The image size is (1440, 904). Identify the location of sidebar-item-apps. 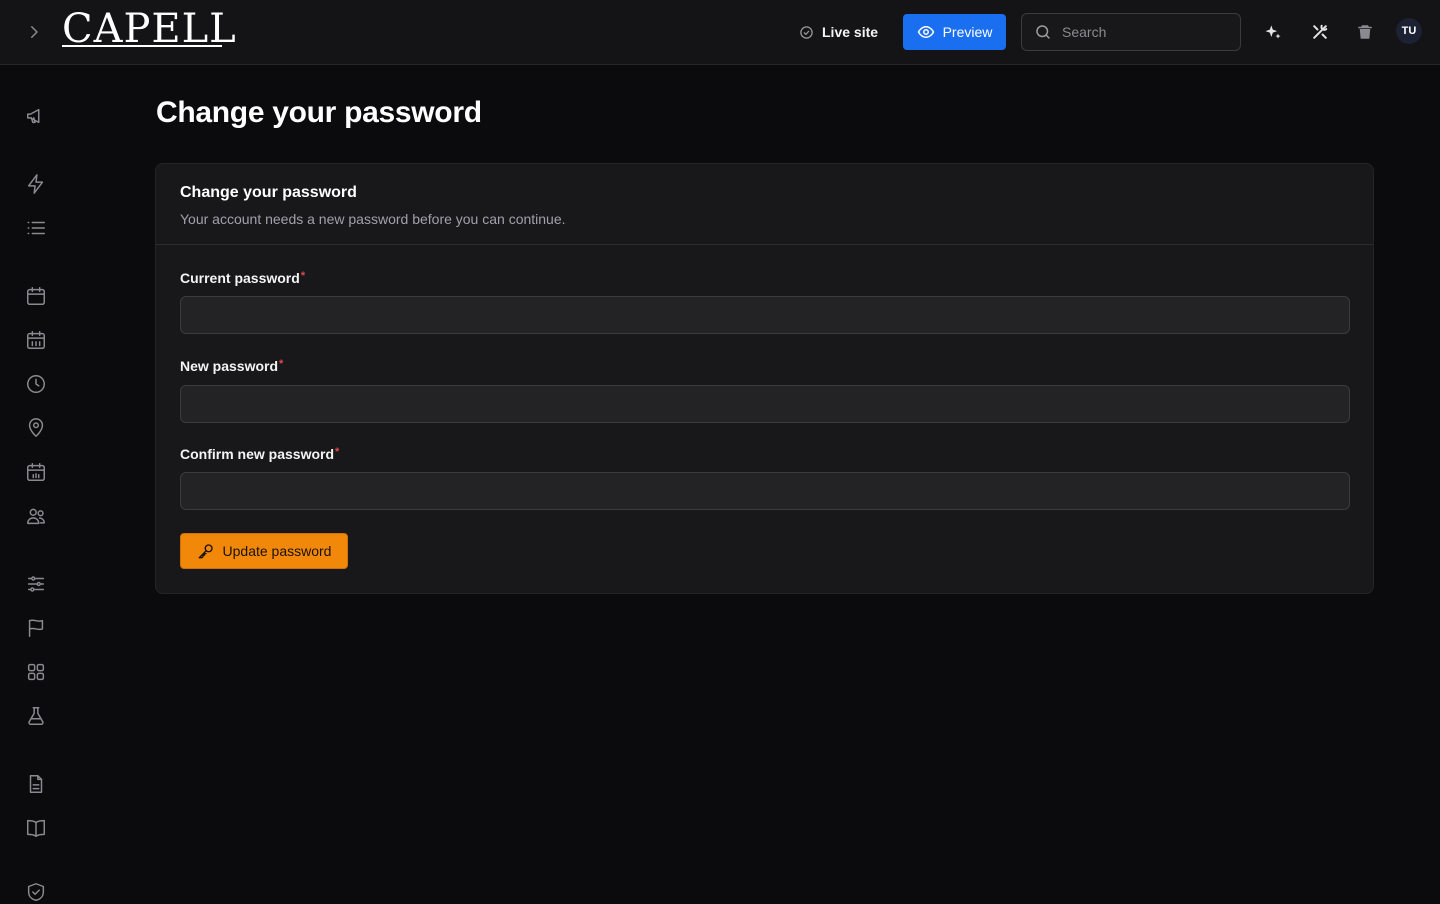
(36, 672).